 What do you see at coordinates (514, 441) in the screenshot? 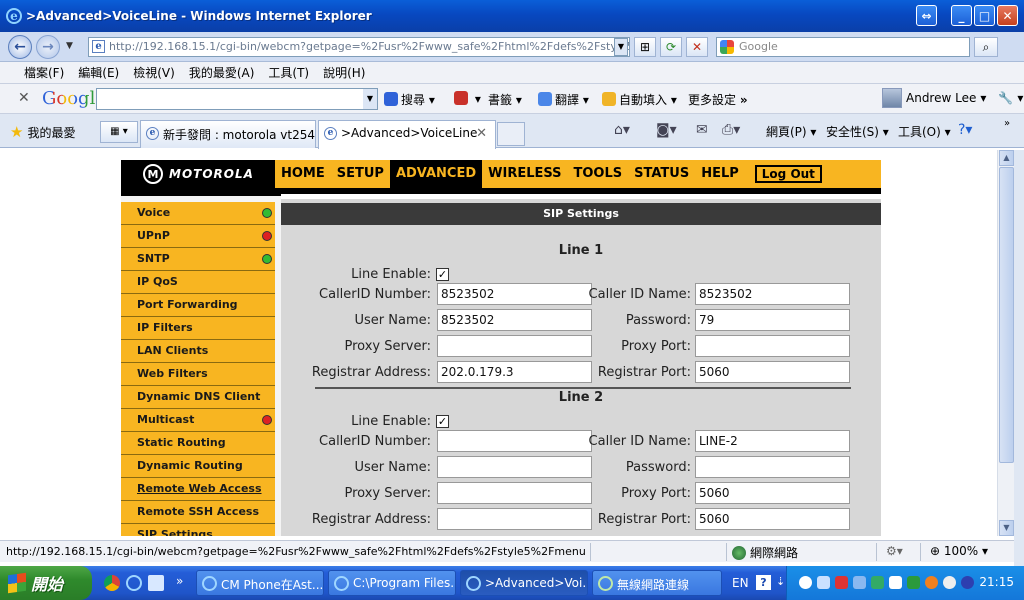
I see `line2-callerid-number-field` at bounding box center [514, 441].